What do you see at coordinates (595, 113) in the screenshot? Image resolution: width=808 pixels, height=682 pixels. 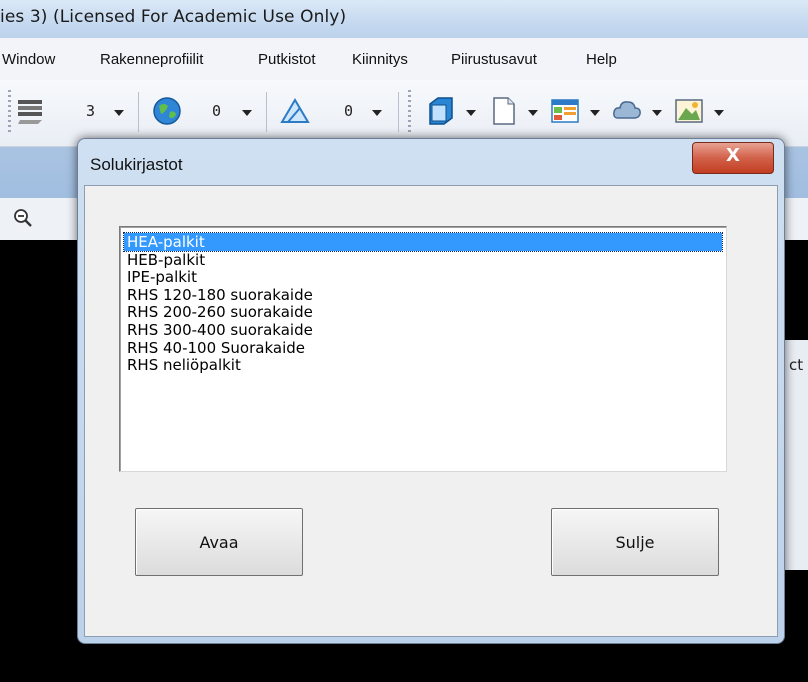 I see `table-dropdown-chevron-icon` at bounding box center [595, 113].